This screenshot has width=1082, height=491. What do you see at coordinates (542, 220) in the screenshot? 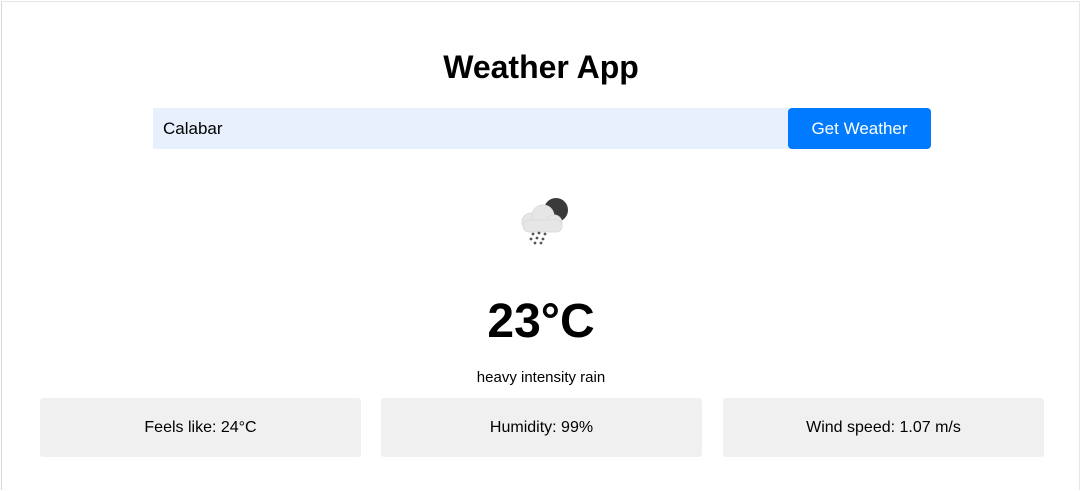
I see `night-rain-cloud-icon` at bounding box center [542, 220].